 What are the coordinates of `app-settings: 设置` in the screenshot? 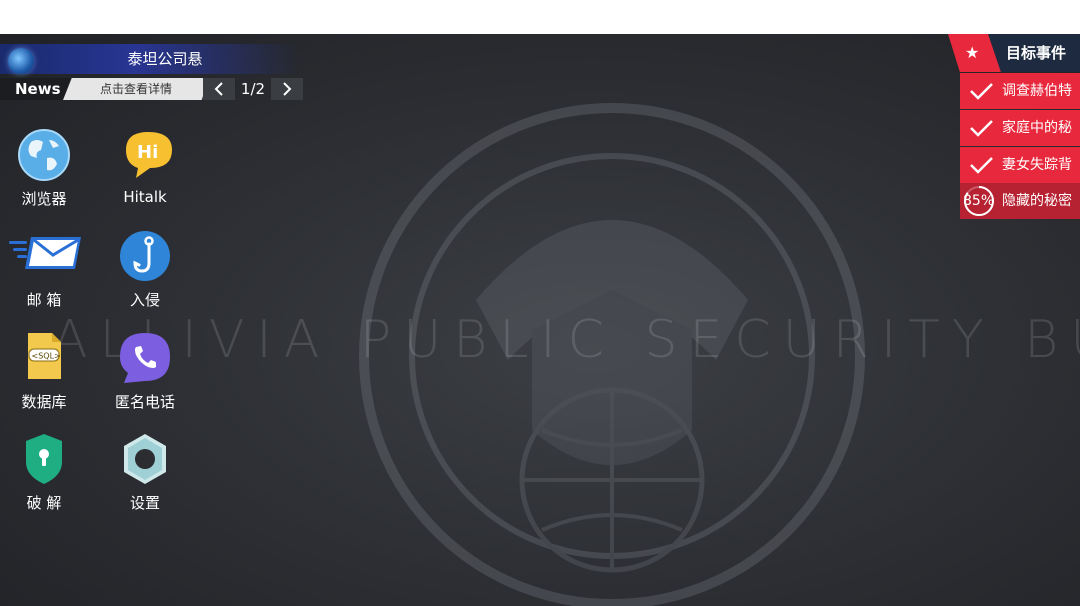 It's located at (145, 472).